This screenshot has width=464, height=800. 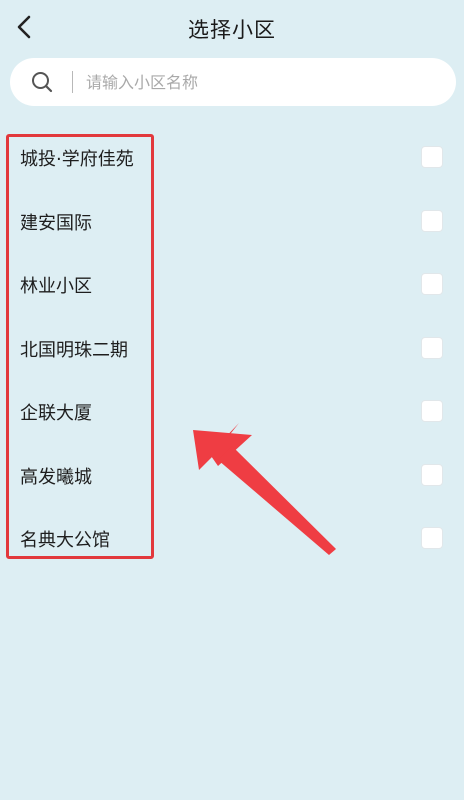 I want to click on list-item: 建安国际, so click(x=232, y=222).